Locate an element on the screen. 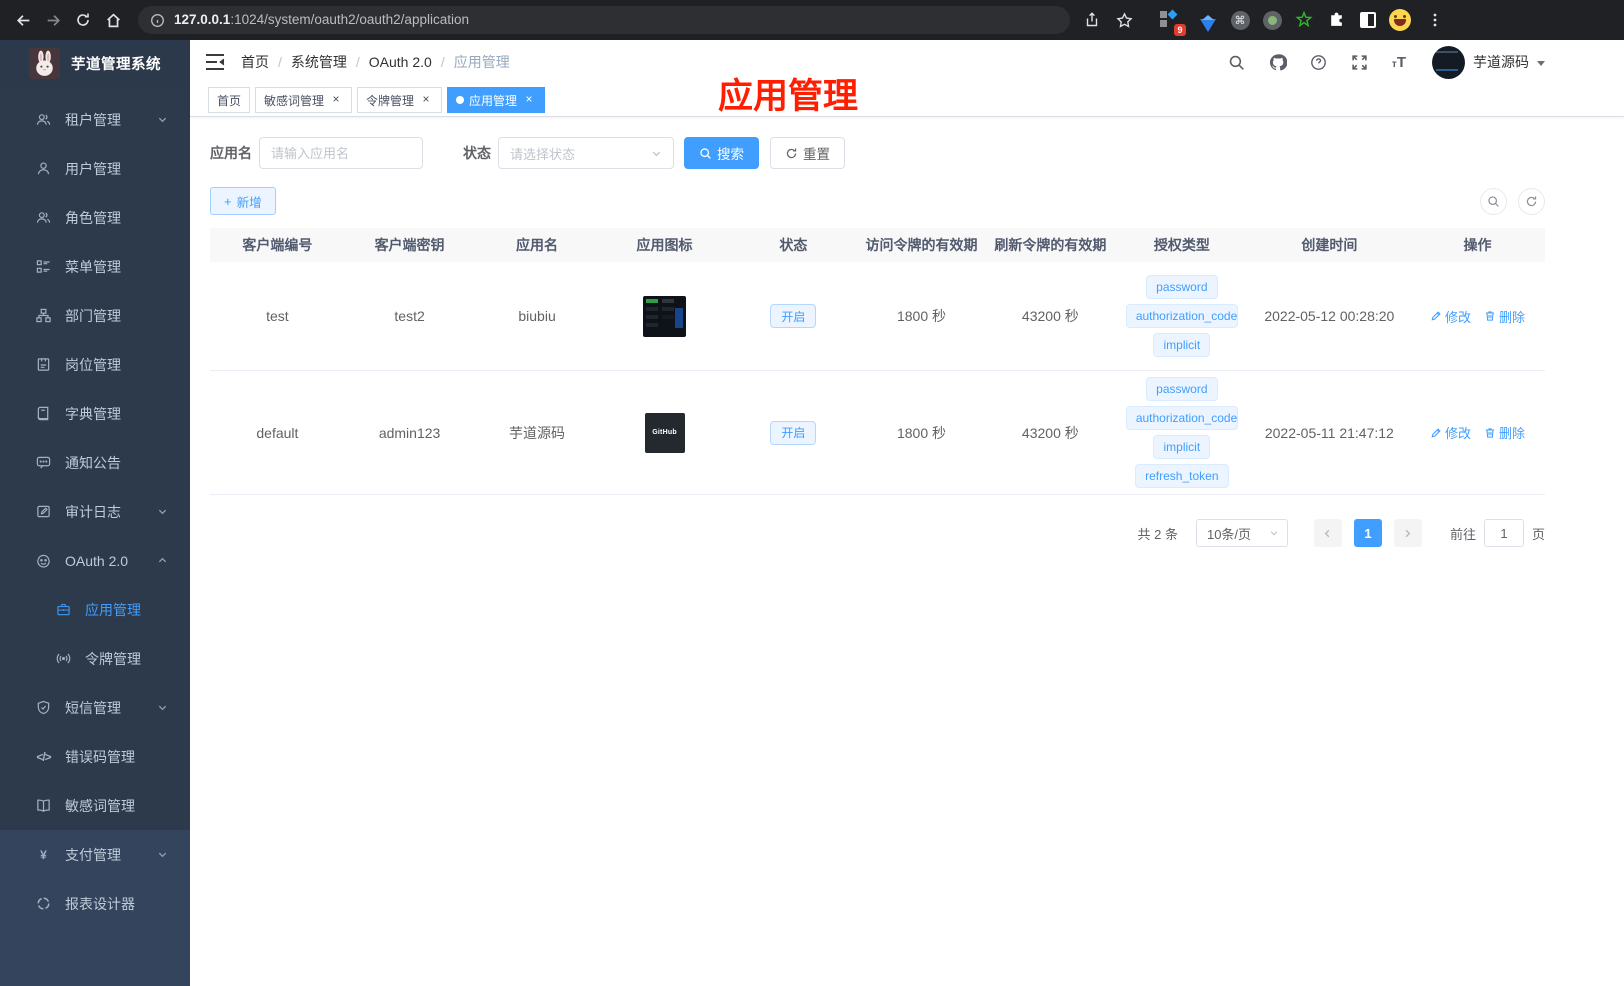 This screenshot has width=1624, height=986. tab-token: 令牌管理 × is located at coordinates (400, 100).